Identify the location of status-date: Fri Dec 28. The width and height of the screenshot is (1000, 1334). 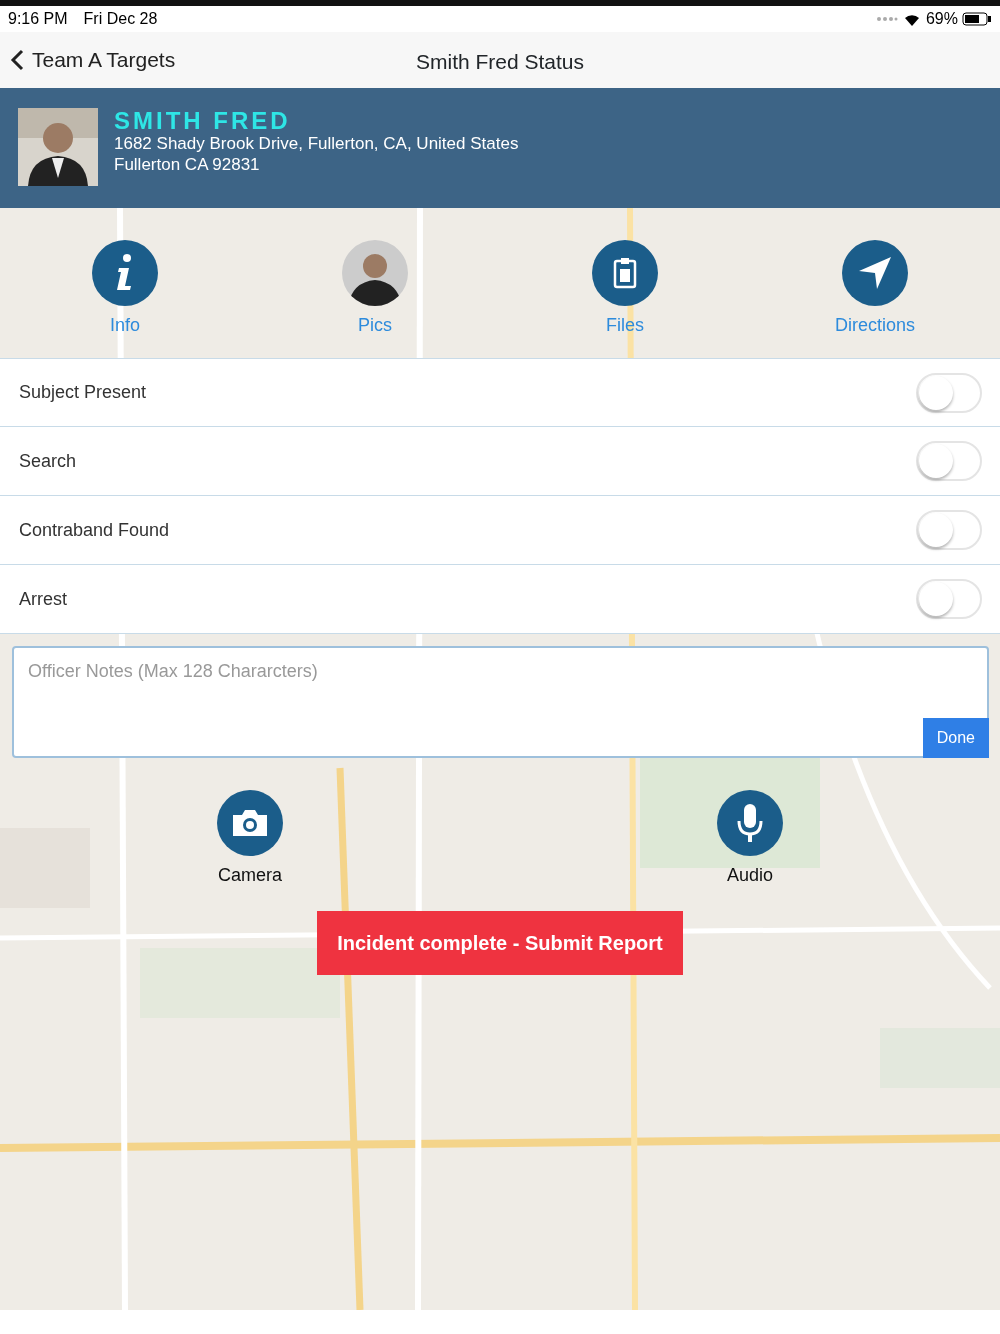
(120, 19).